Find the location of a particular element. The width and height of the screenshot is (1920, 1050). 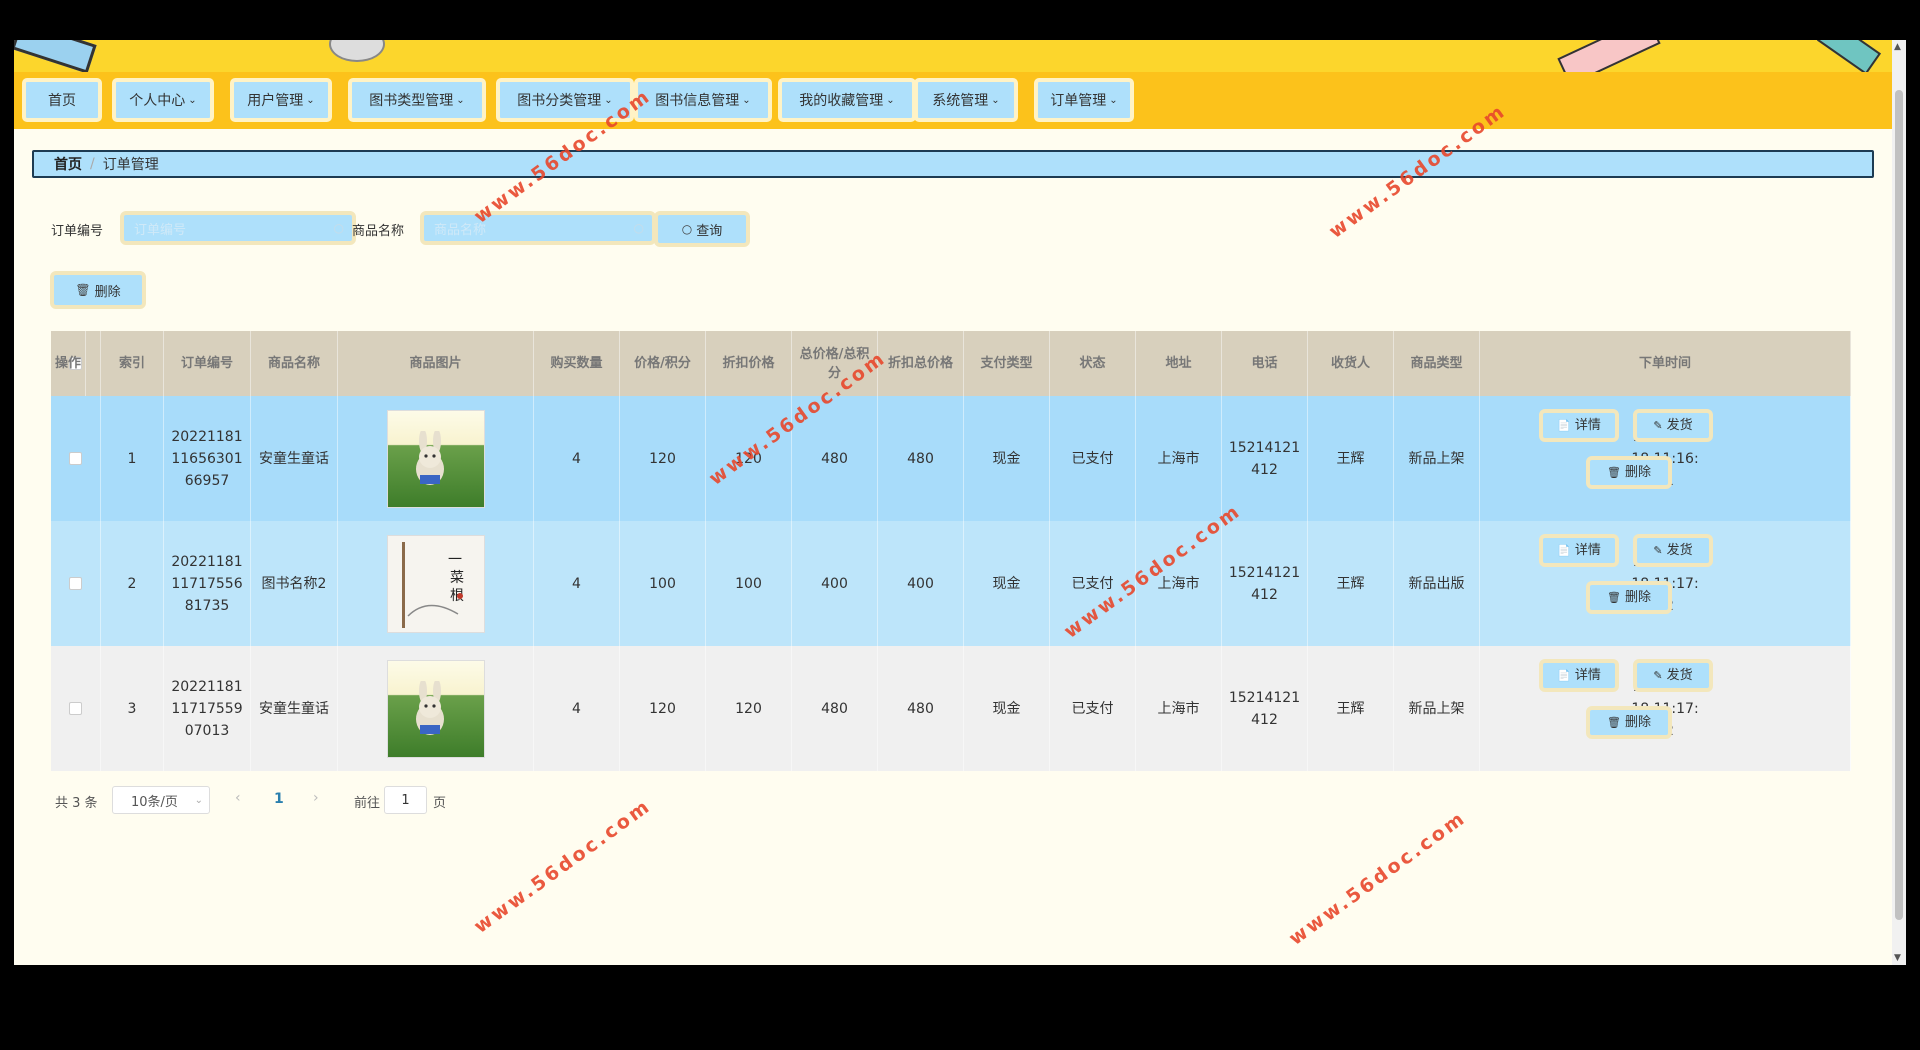

cell-text: 2022118111717556 81735 is located at coordinates (207, 583).